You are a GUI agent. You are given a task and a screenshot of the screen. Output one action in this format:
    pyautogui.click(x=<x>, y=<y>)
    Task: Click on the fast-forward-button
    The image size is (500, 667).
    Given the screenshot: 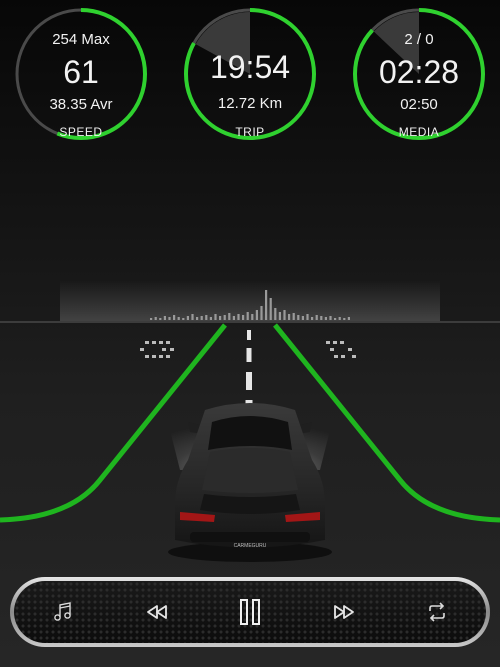 What is the action you would take?
    pyautogui.click(x=344, y=612)
    